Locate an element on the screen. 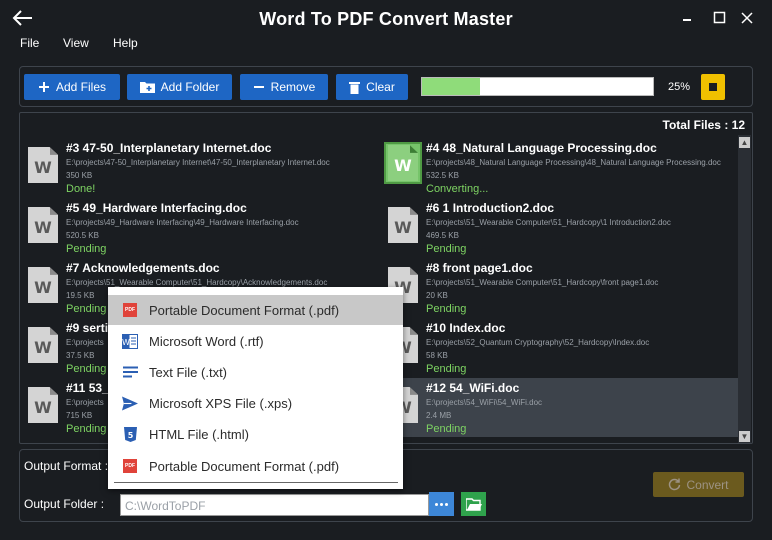  file-name: #10 Index.doc is located at coordinates (466, 328).